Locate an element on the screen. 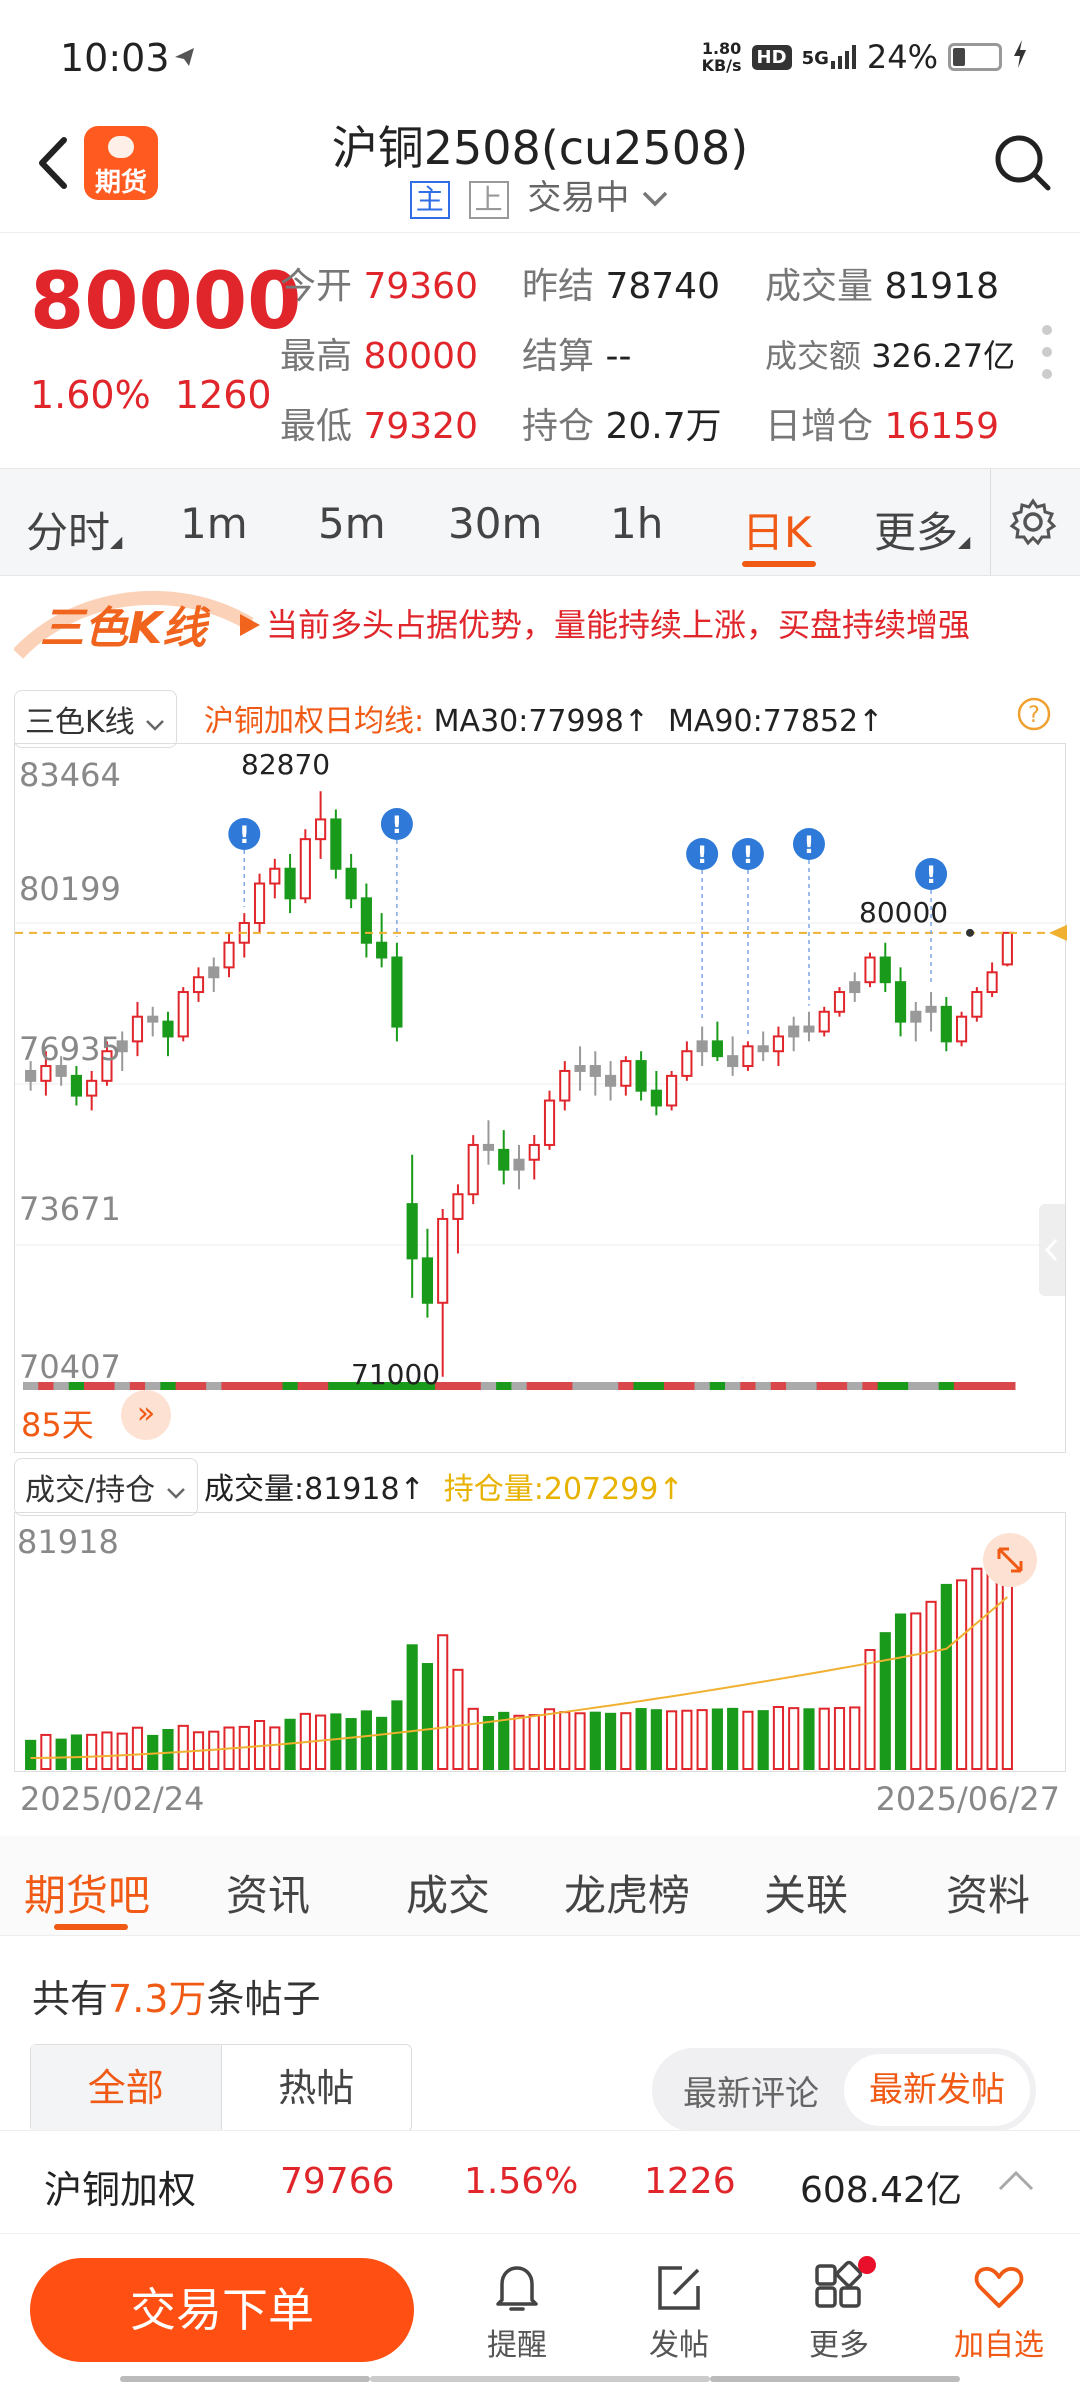 Image resolution: width=1080 pixels, height=2388 pixels. tab-futures-forum: 期货吧 is located at coordinates (87, 1892).